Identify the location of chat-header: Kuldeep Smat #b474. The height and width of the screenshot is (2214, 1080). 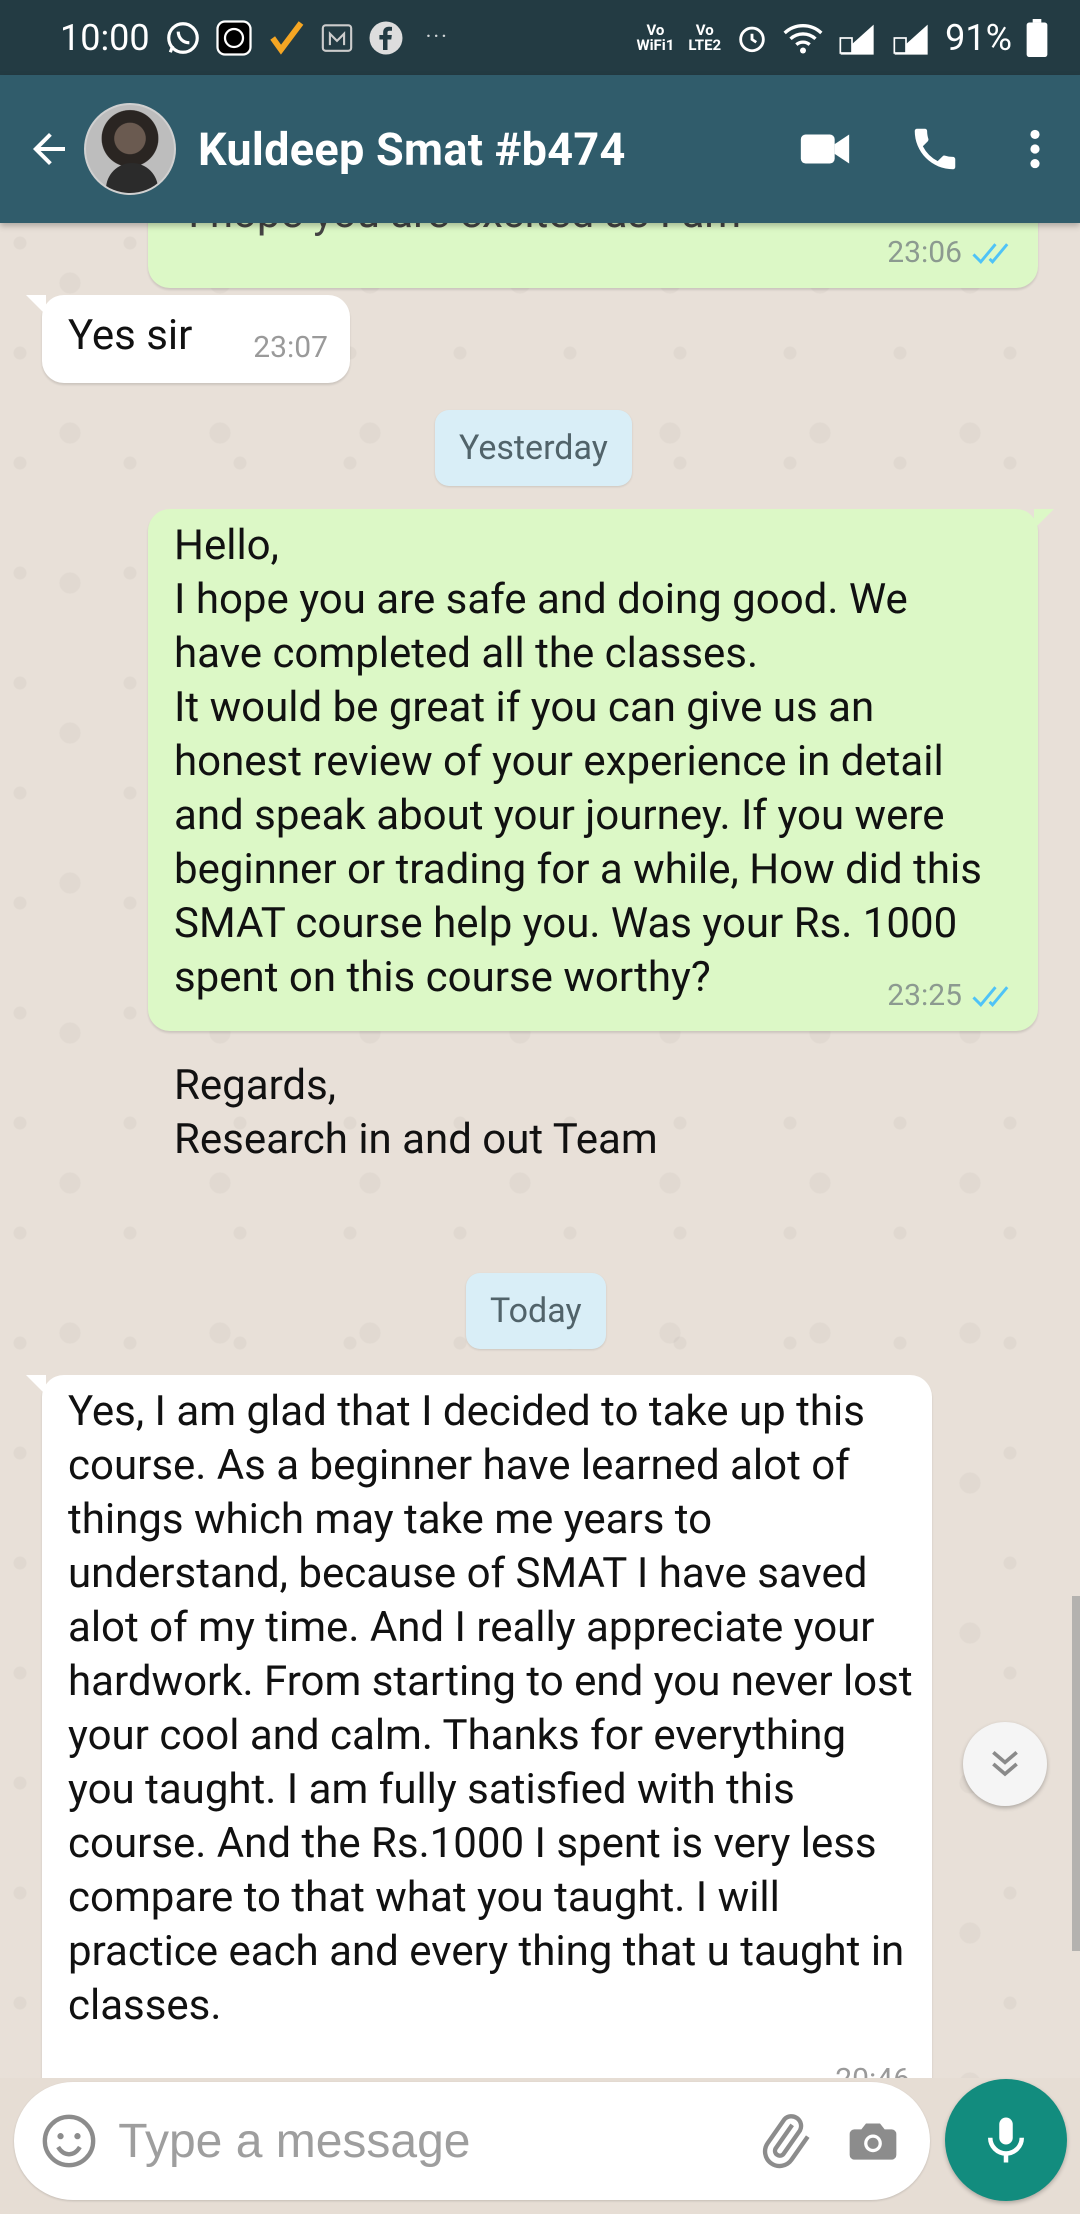
(540, 149).